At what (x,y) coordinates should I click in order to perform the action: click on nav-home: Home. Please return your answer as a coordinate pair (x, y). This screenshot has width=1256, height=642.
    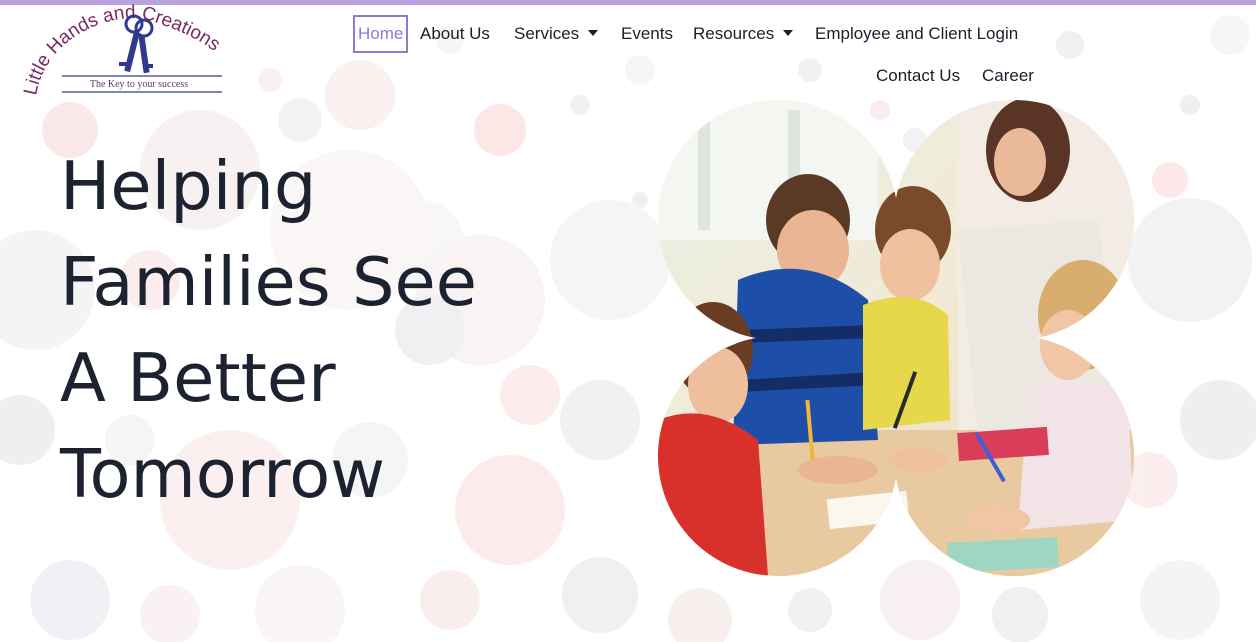
    Looking at the image, I should click on (381, 34).